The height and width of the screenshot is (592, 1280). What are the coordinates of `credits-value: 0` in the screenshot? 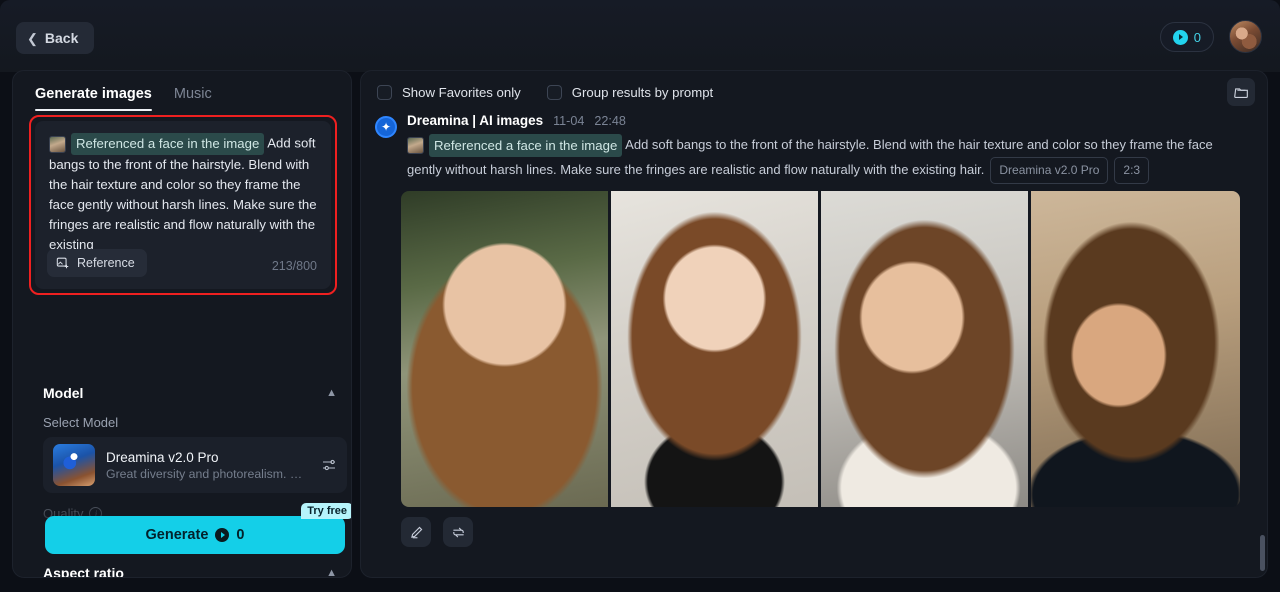 It's located at (1197, 37).